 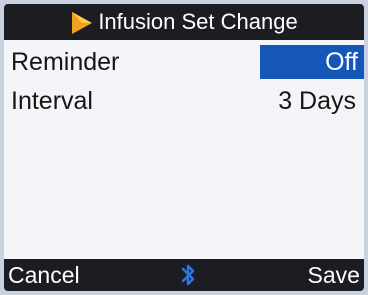 I want to click on bluetooth-icon, so click(x=187, y=275).